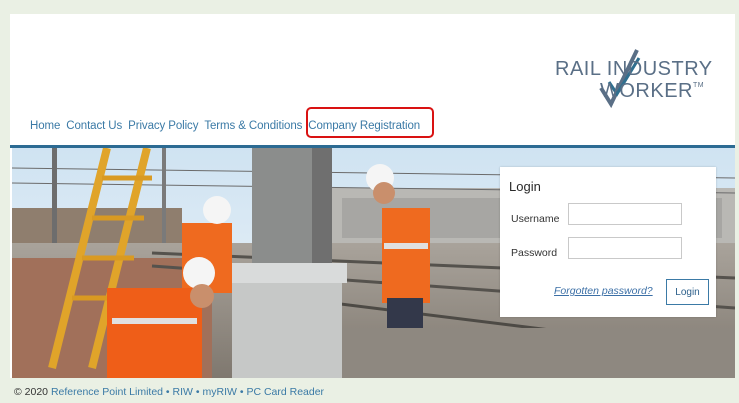  What do you see at coordinates (634, 69) in the screenshot?
I see `logo-text-line1: RAIL INDUSTRY` at bounding box center [634, 69].